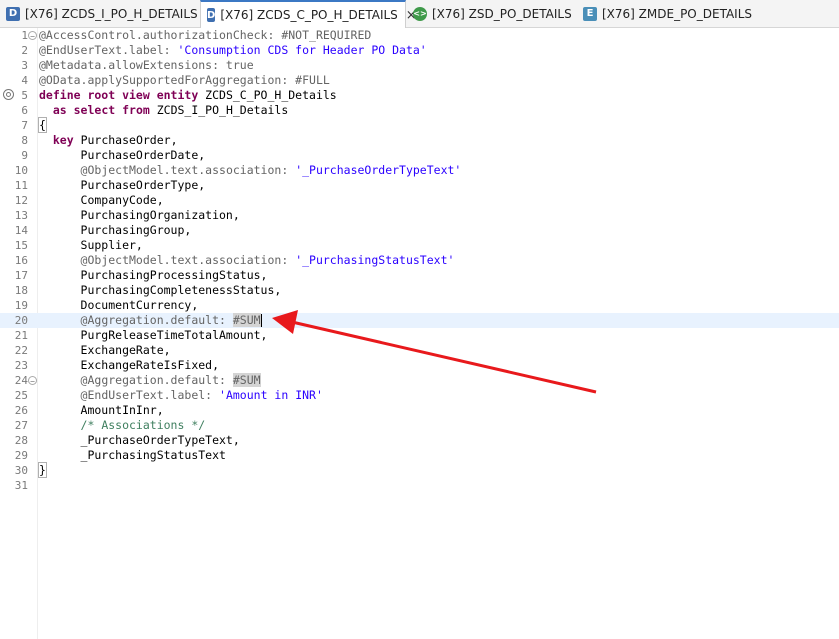  What do you see at coordinates (21, 260) in the screenshot?
I see `line-number: 16` at bounding box center [21, 260].